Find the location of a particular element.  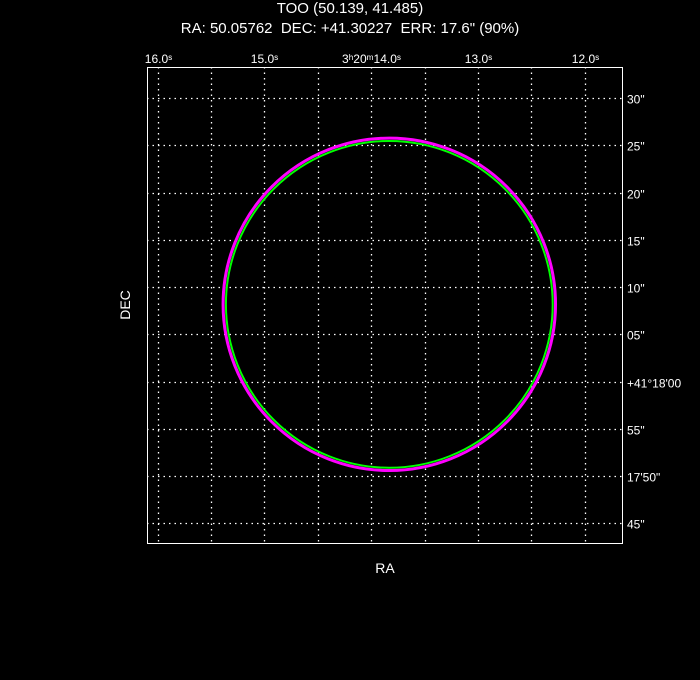

y-tick-label: 05" is located at coordinates (636, 336).